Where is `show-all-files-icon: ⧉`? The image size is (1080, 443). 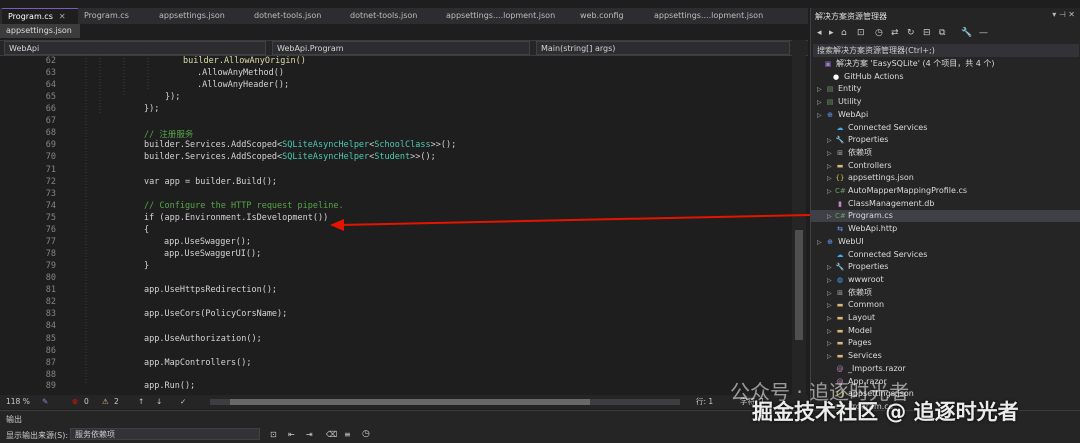 show-all-files-icon: ⧉ is located at coordinates (942, 33).